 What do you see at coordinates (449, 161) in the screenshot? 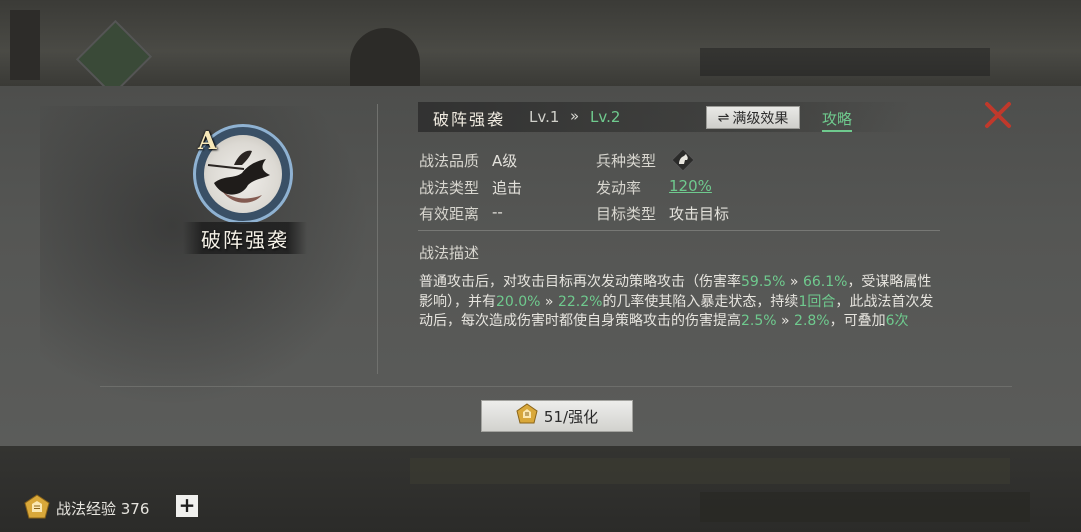
I see `quality-label: 战法品质` at bounding box center [449, 161].